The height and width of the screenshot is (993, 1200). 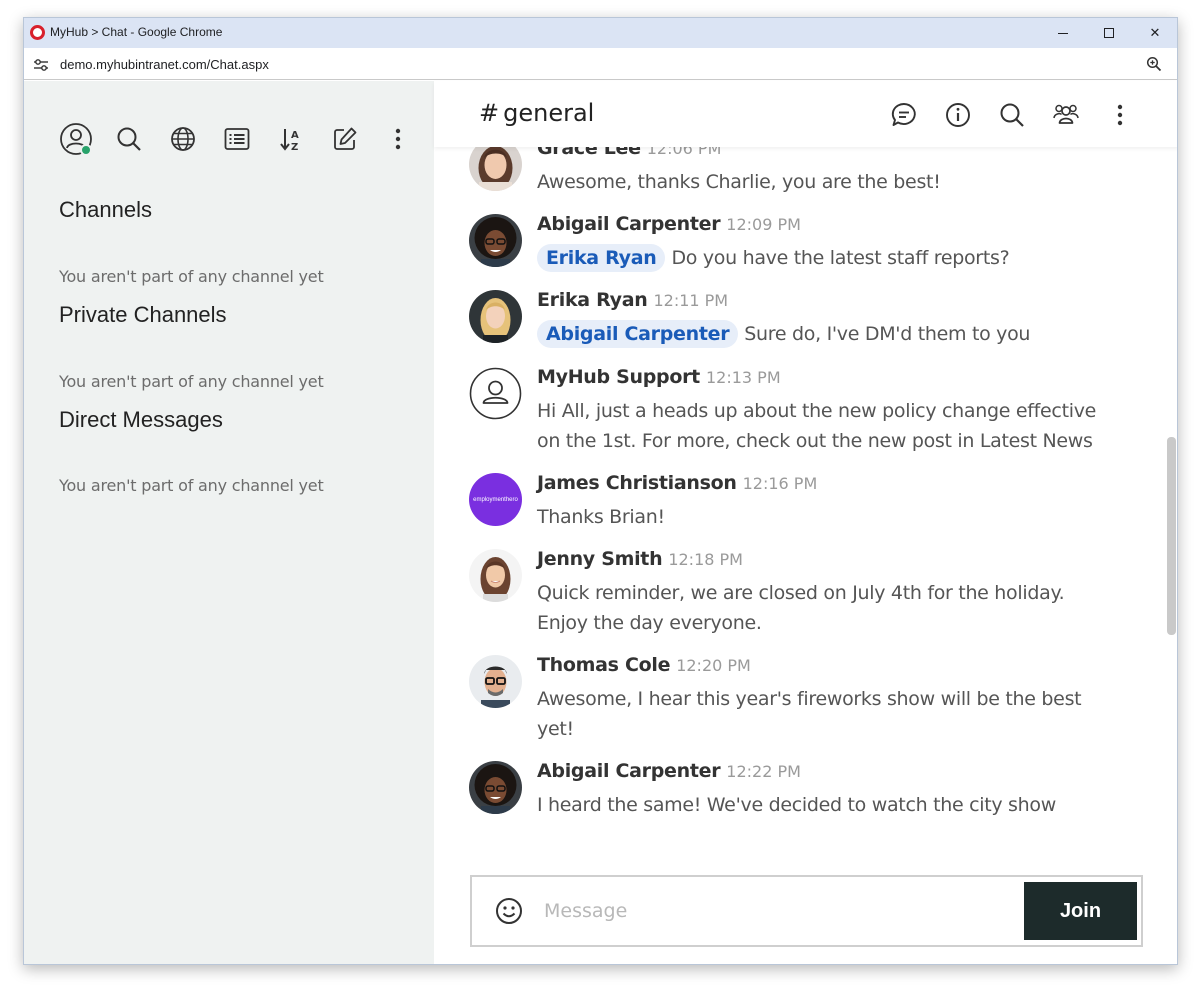 I want to click on private-channels-empty-text: You aren't part of any channel yet, so click(x=191, y=381).